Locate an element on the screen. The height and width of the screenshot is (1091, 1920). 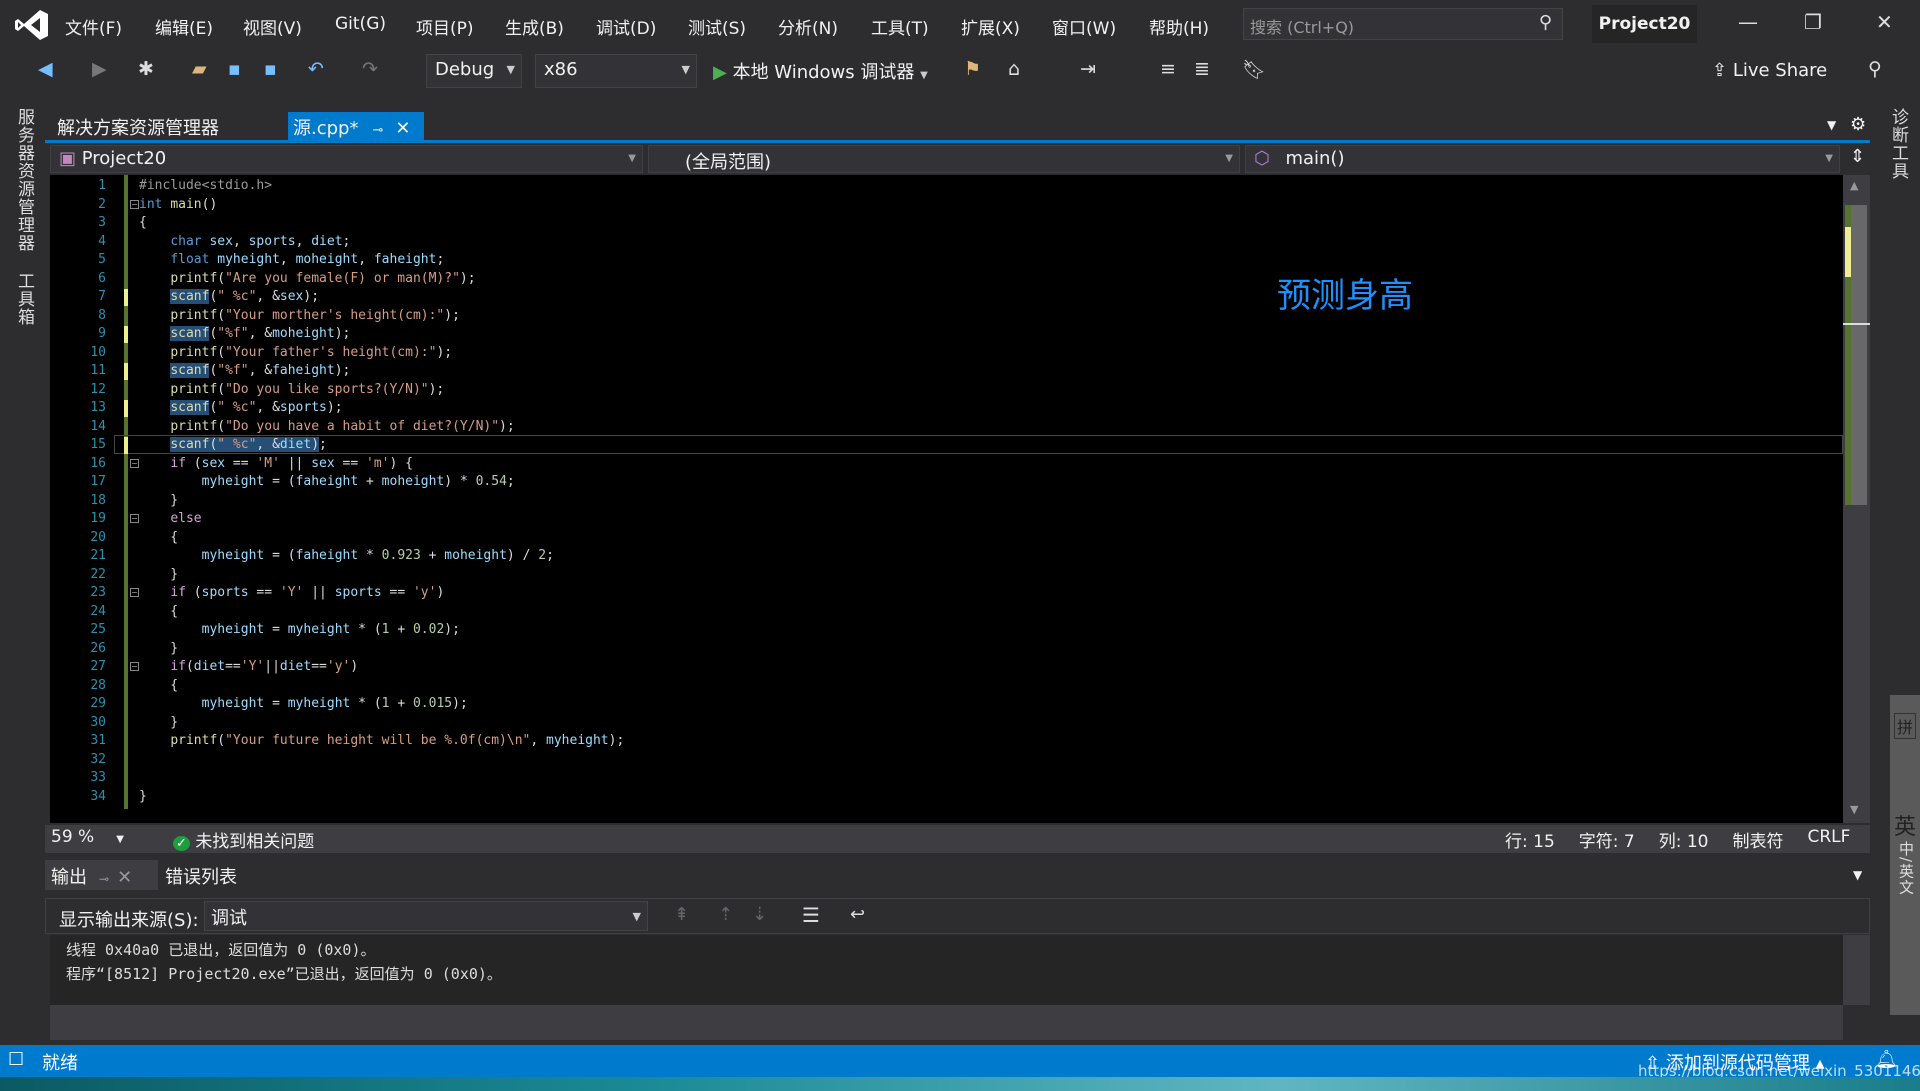
find-message-icon: ⇞ is located at coordinates (681, 914).